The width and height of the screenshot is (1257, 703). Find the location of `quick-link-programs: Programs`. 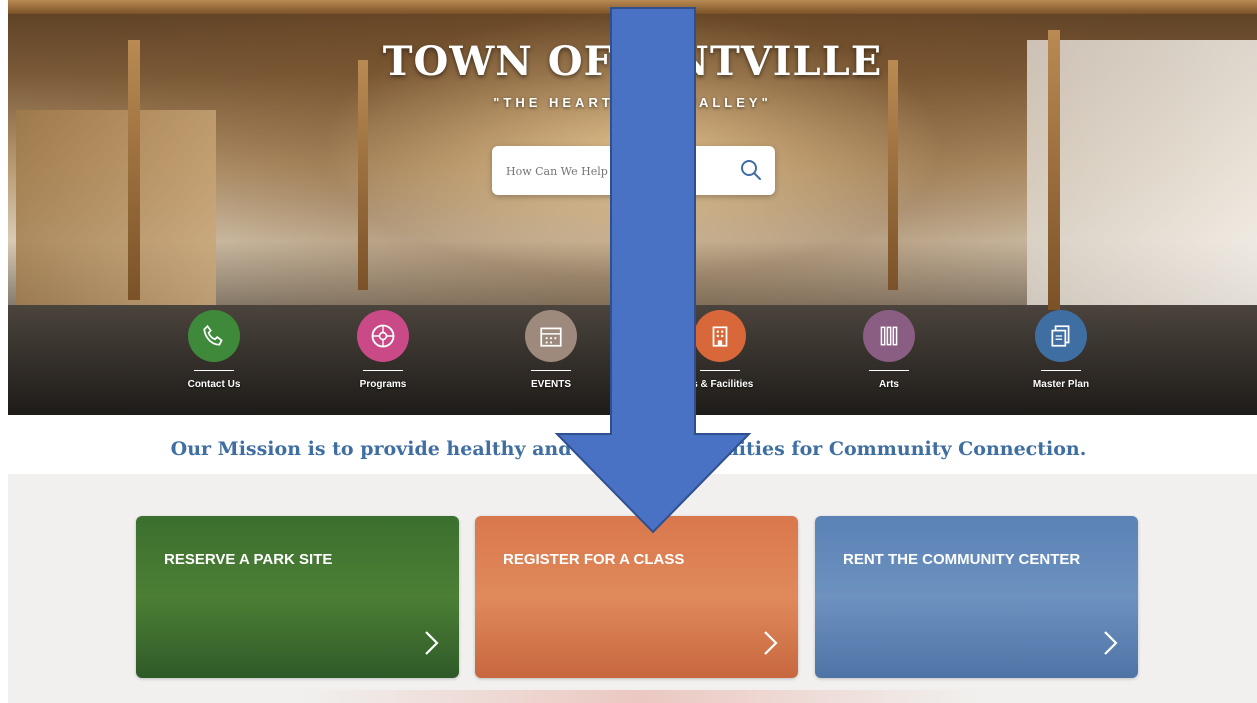

quick-link-programs: Programs is located at coordinates (383, 350).